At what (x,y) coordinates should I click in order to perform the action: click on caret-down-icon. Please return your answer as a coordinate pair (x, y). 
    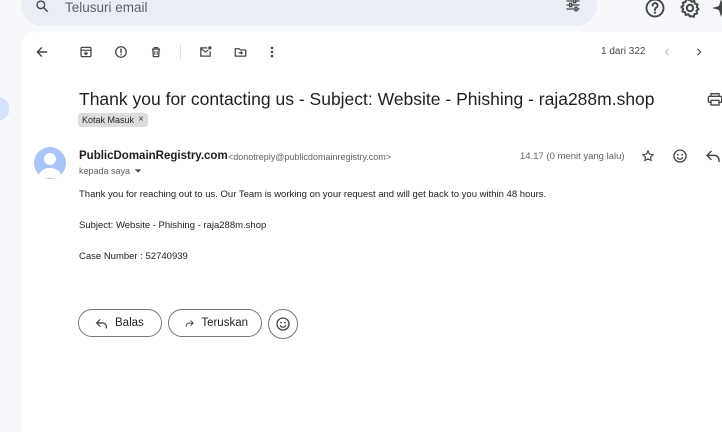
    Looking at the image, I should click on (138, 171).